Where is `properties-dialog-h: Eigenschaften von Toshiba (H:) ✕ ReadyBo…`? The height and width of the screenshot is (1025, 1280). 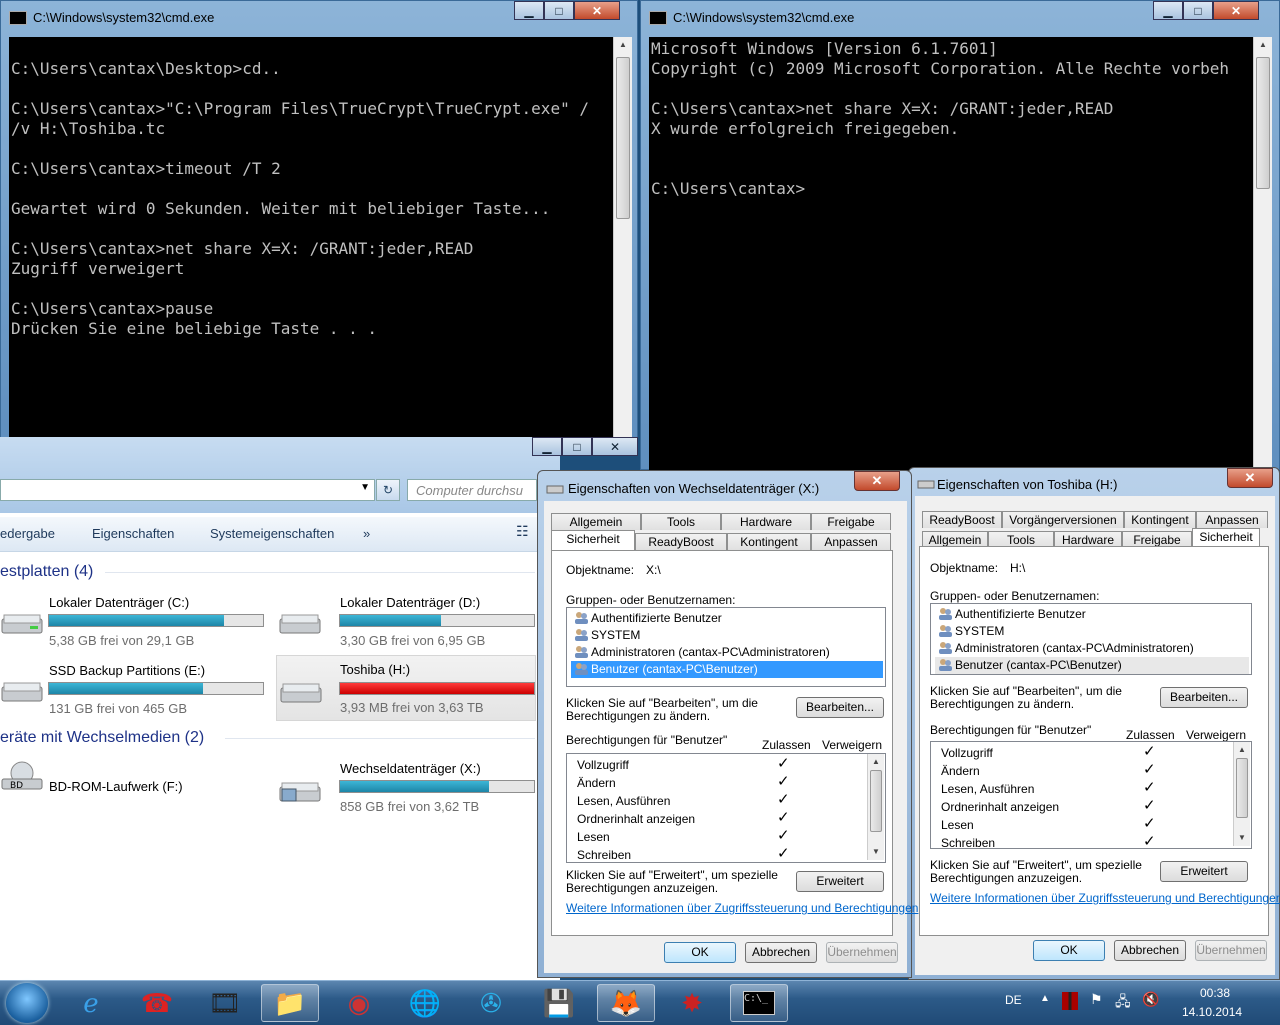
properties-dialog-h: Eigenschaften von Toshiba (H:) ✕ ReadyBo… is located at coordinates (1094, 723).